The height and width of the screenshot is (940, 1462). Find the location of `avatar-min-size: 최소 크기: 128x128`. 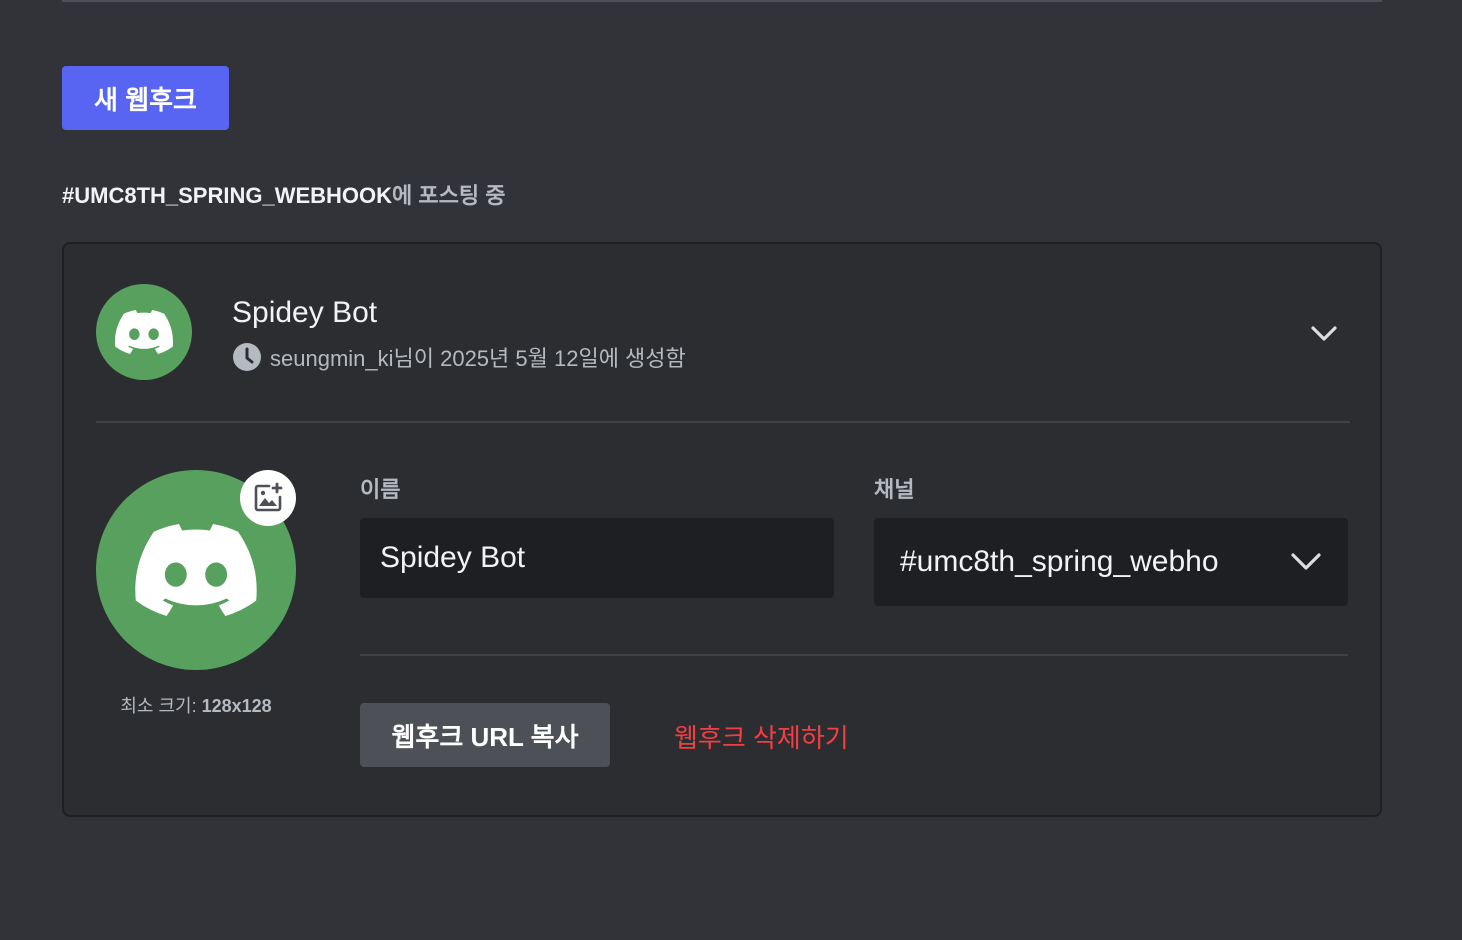

avatar-min-size: 최소 크기: 128x128 is located at coordinates (196, 705).